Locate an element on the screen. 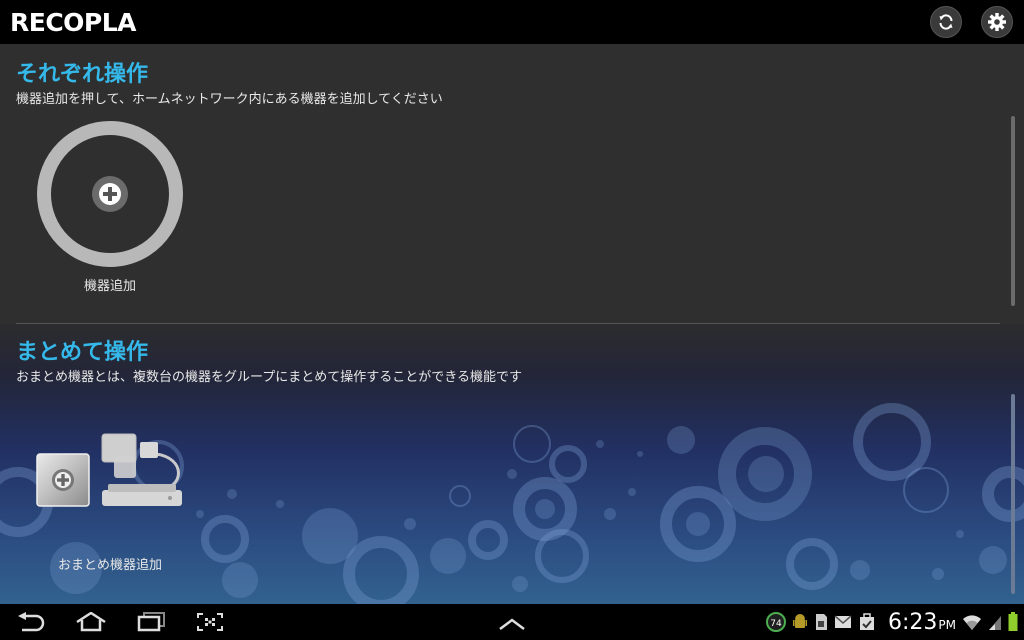  home-icon is located at coordinates (91, 621).